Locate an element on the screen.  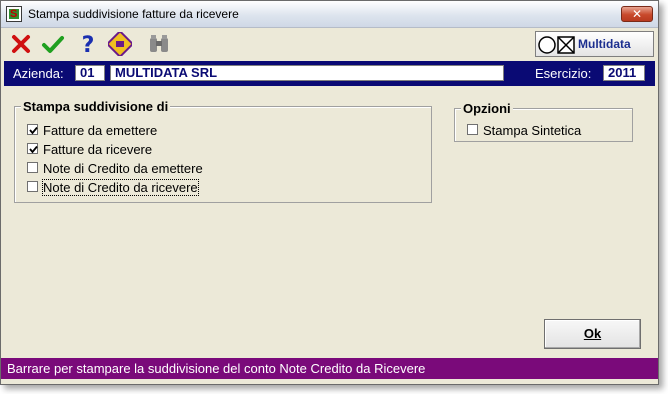
azienda-name-field: MULTIDATA SRL is located at coordinates (307, 73).